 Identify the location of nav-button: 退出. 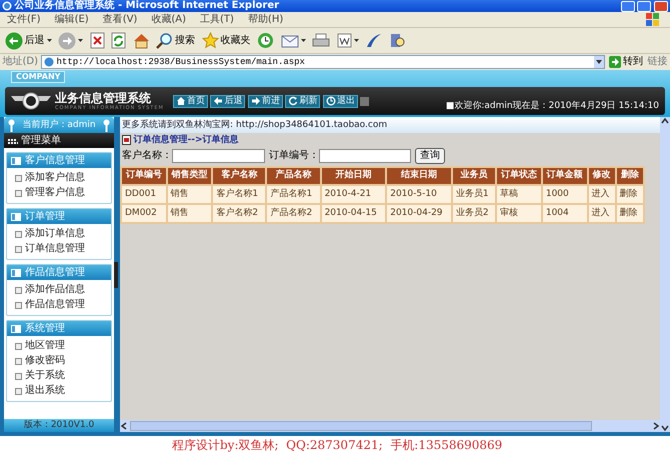
(340, 101).